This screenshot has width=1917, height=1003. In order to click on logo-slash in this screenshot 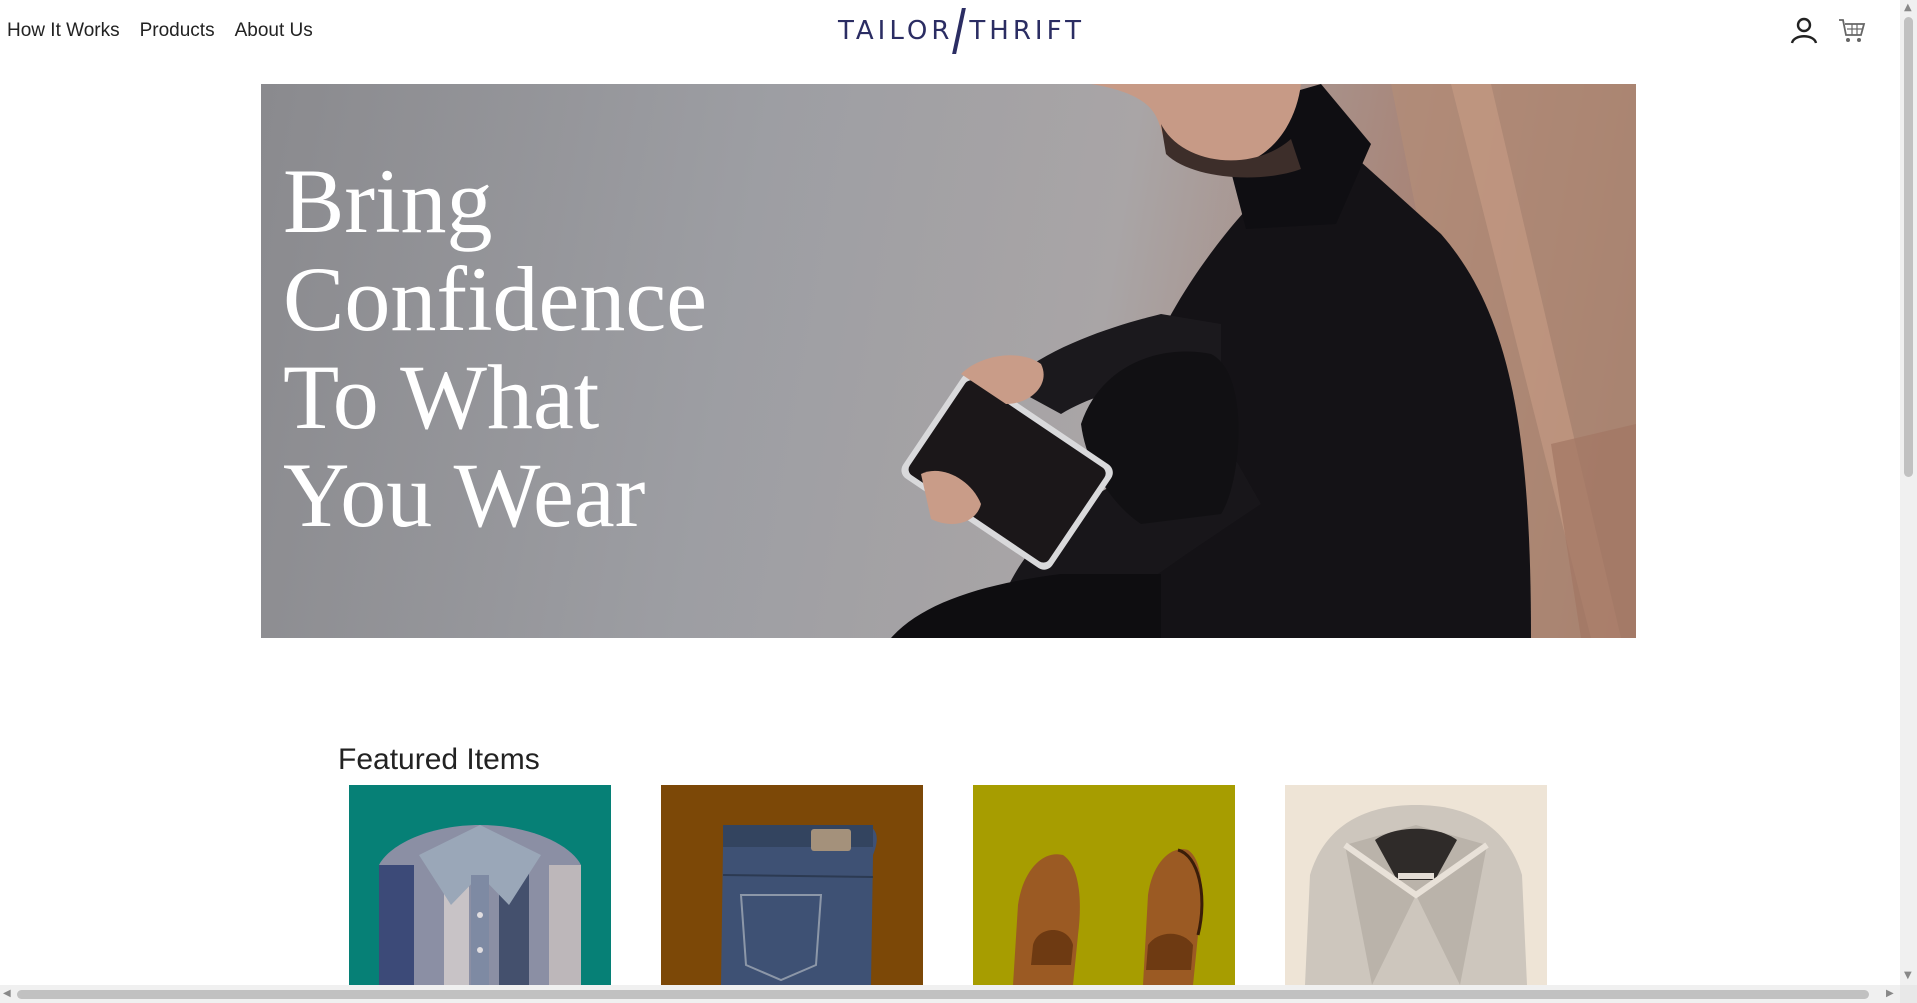, I will do `click(959, 31)`.